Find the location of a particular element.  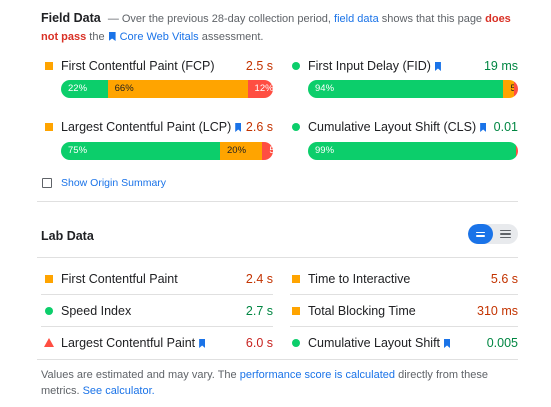

metric-label: First Contentful Paint (FCP) is located at coordinates (138, 66).